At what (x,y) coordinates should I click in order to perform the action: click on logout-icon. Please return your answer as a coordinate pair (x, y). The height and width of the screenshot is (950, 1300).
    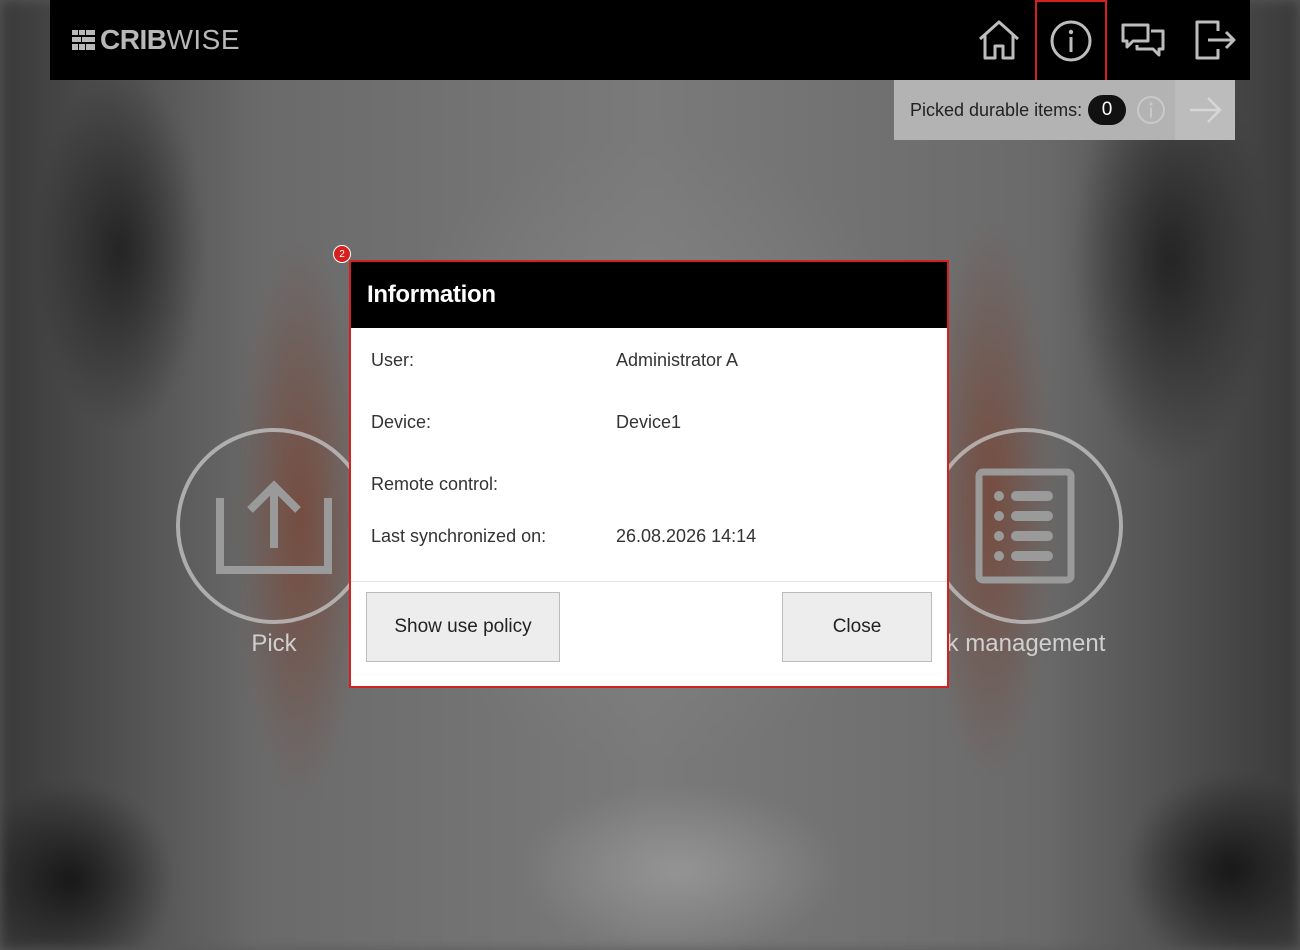
    Looking at the image, I should click on (1215, 40).